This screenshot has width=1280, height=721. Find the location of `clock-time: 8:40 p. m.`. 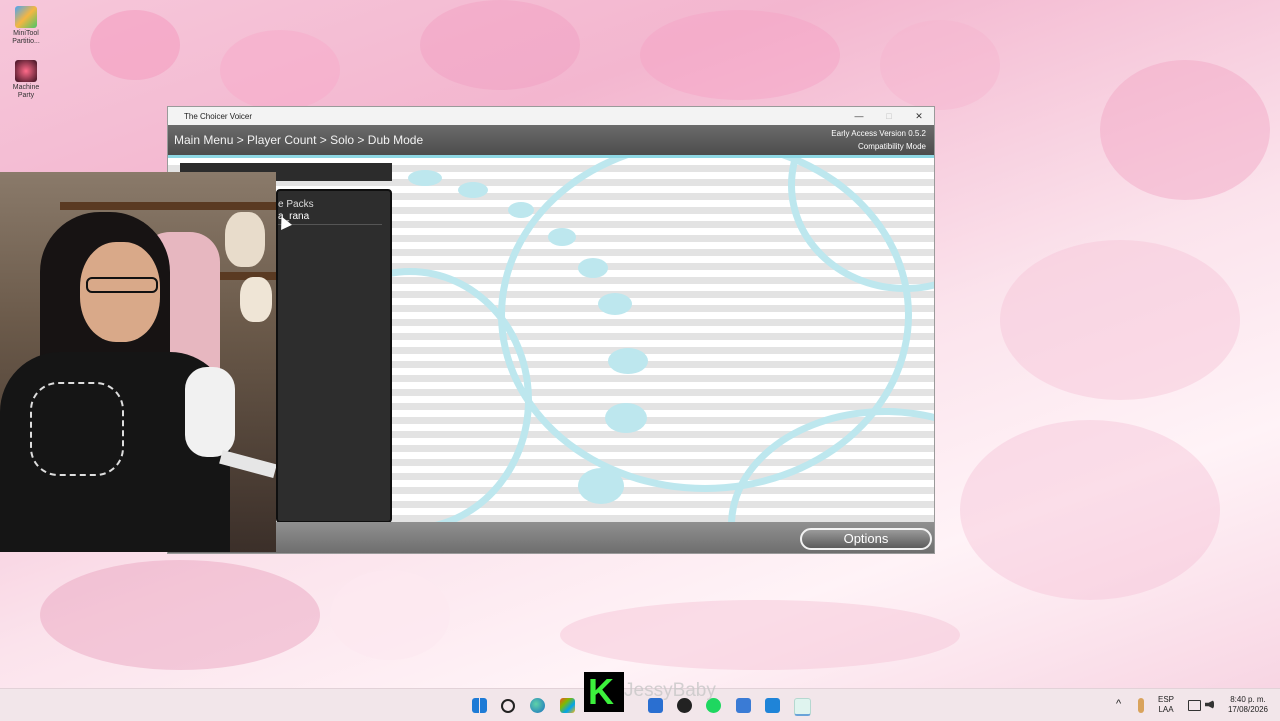

clock-time: 8:40 p. m. is located at coordinates (1248, 699).